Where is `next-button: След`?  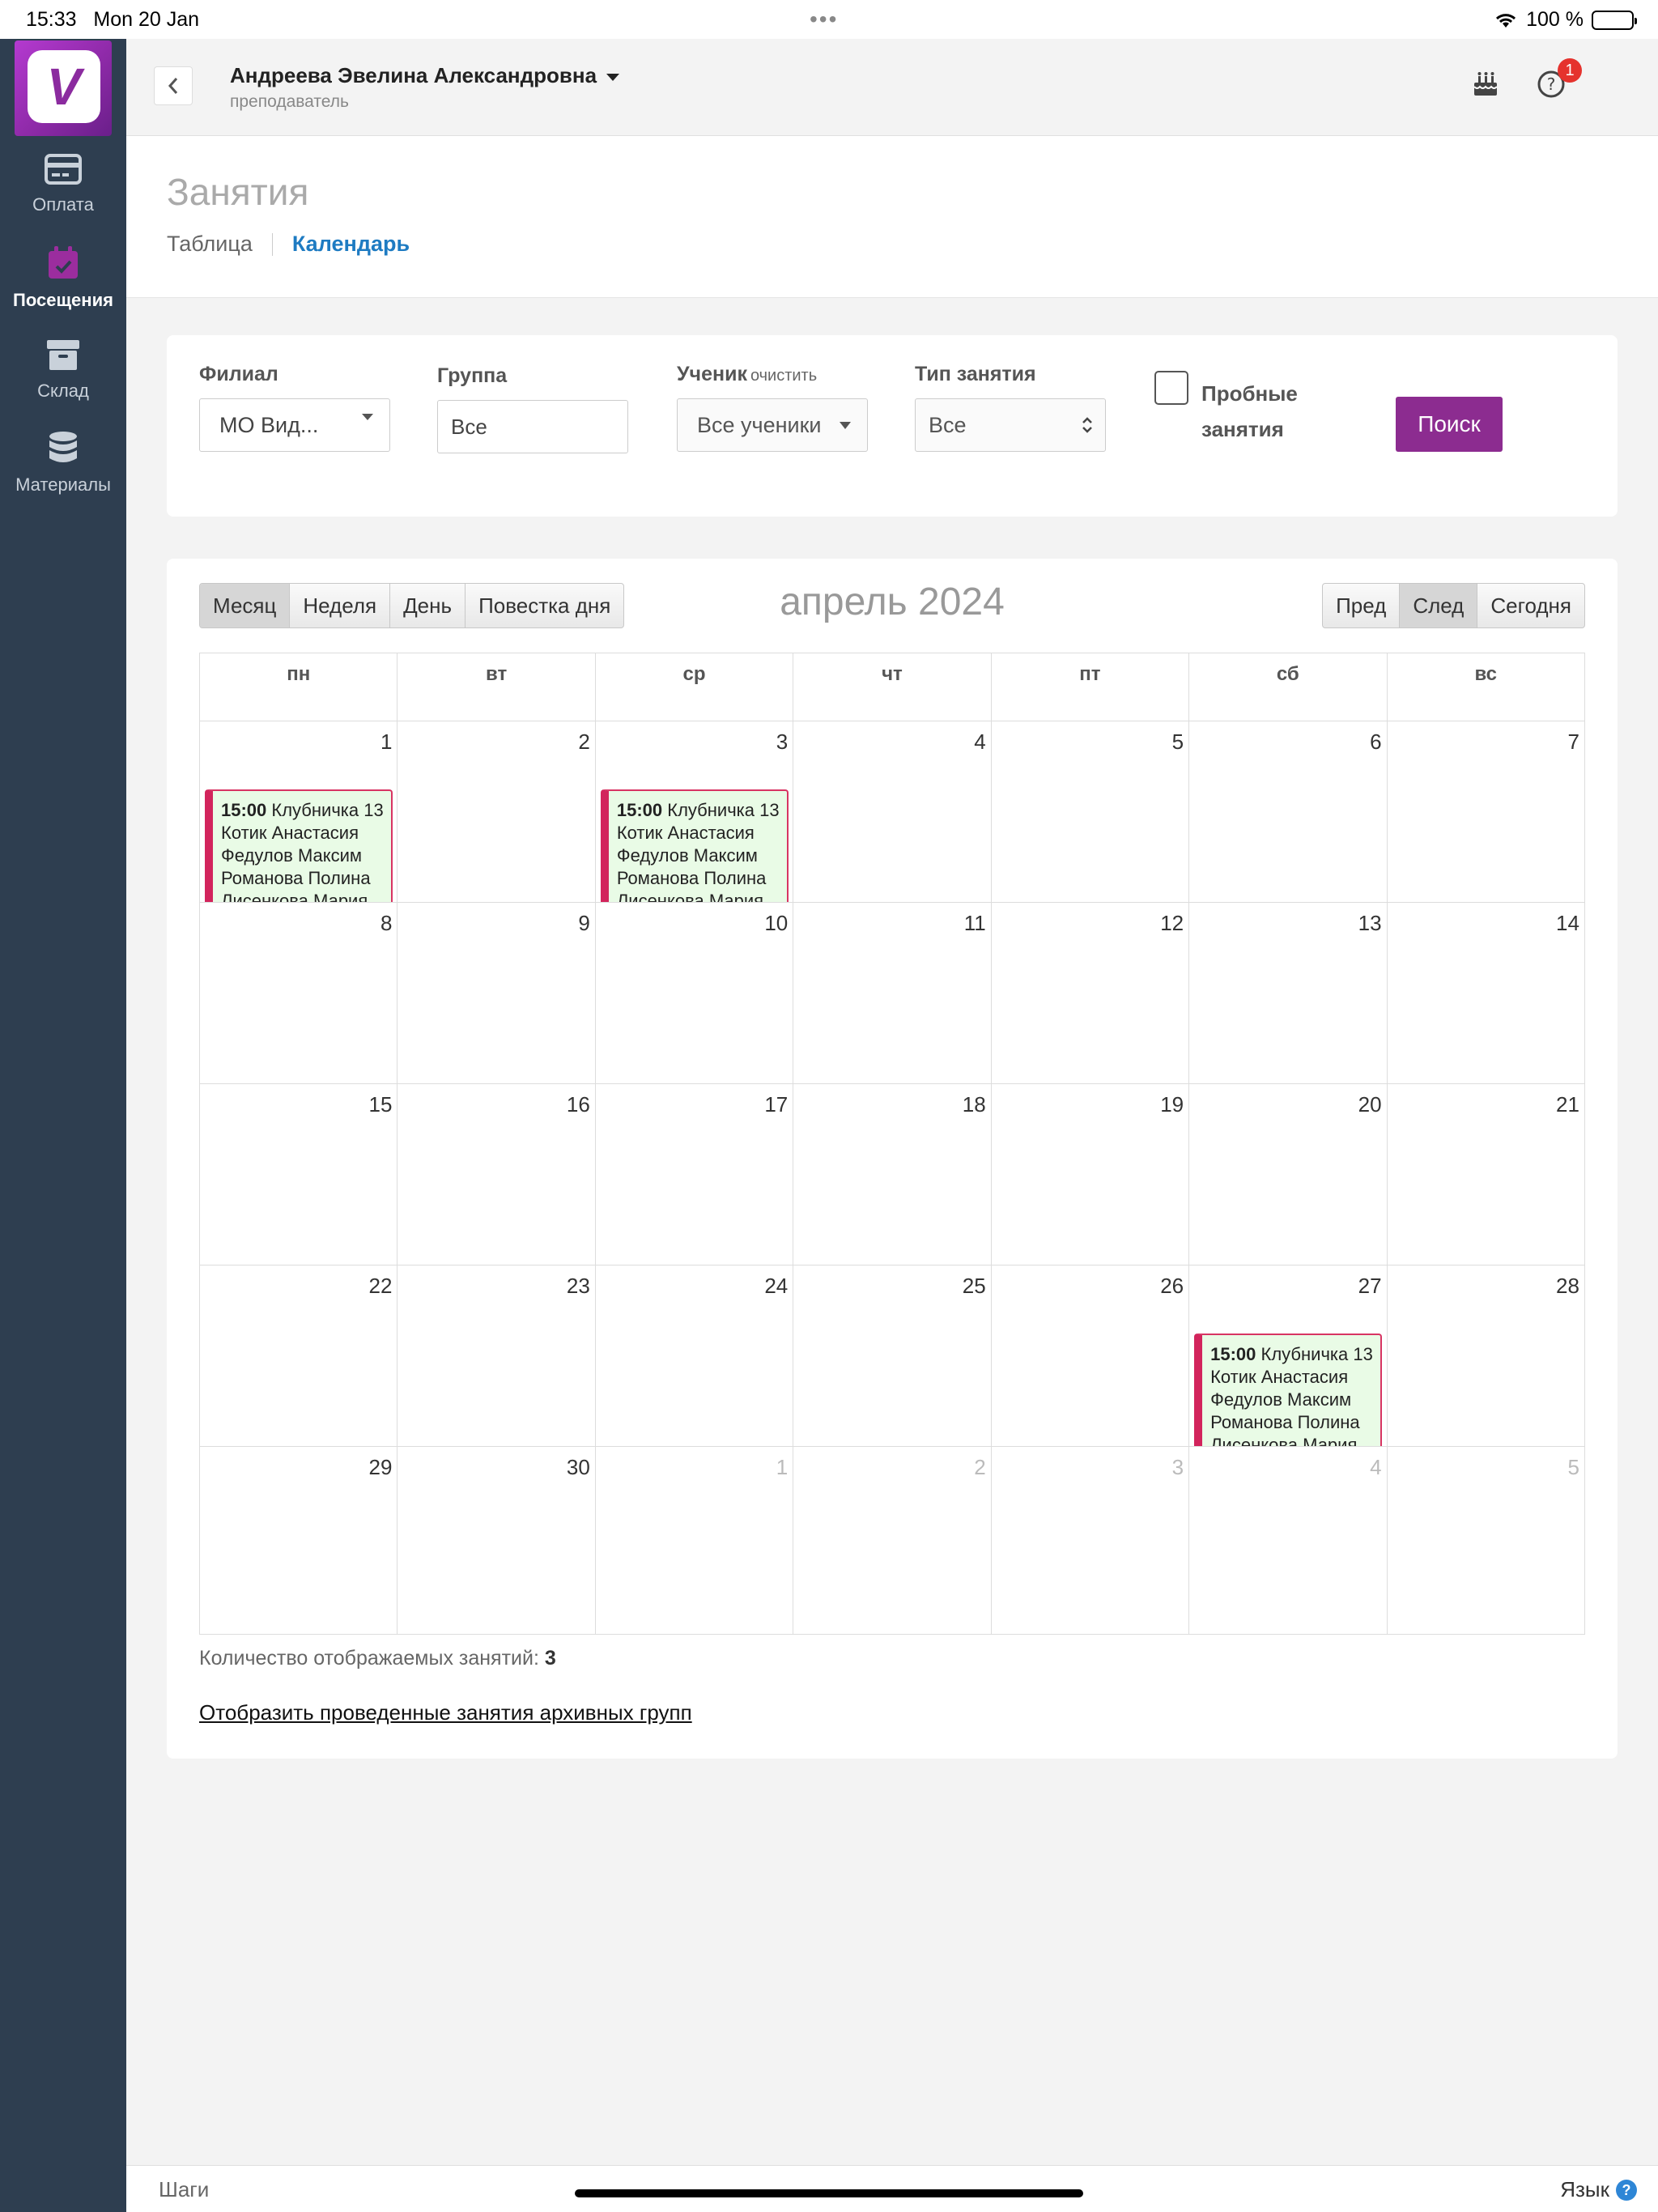 next-button: След is located at coordinates (1439, 606).